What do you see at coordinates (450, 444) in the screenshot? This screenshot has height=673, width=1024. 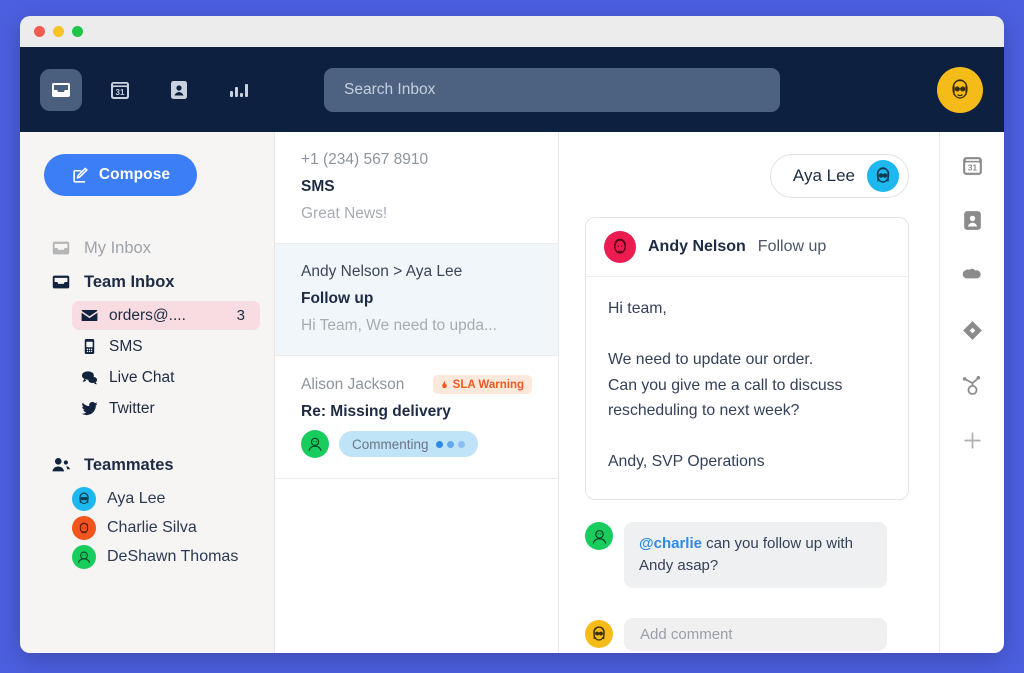 I see `typing-dots-icon` at bounding box center [450, 444].